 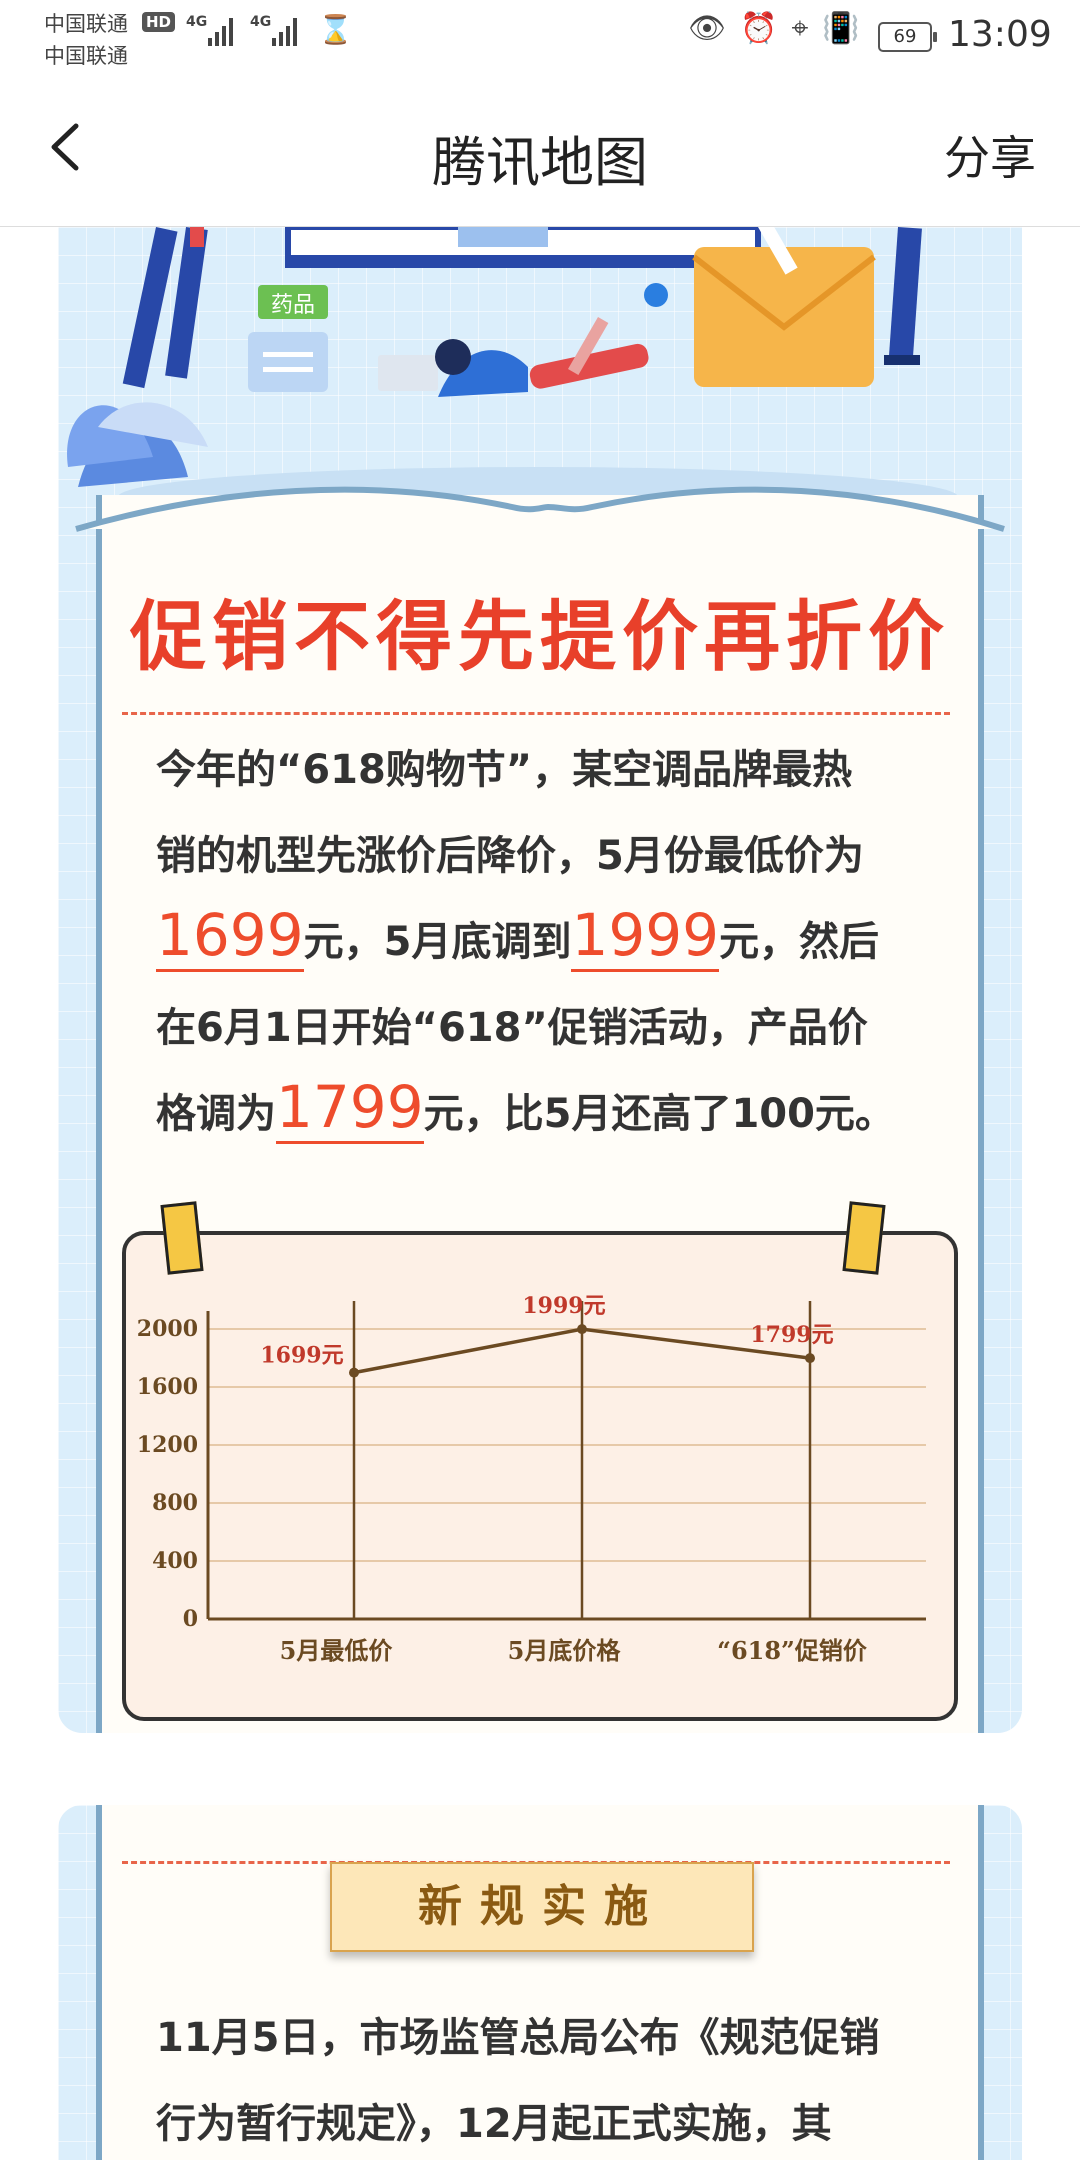 What do you see at coordinates (182, 1238) in the screenshot?
I see `paper-clip-left` at bounding box center [182, 1238].